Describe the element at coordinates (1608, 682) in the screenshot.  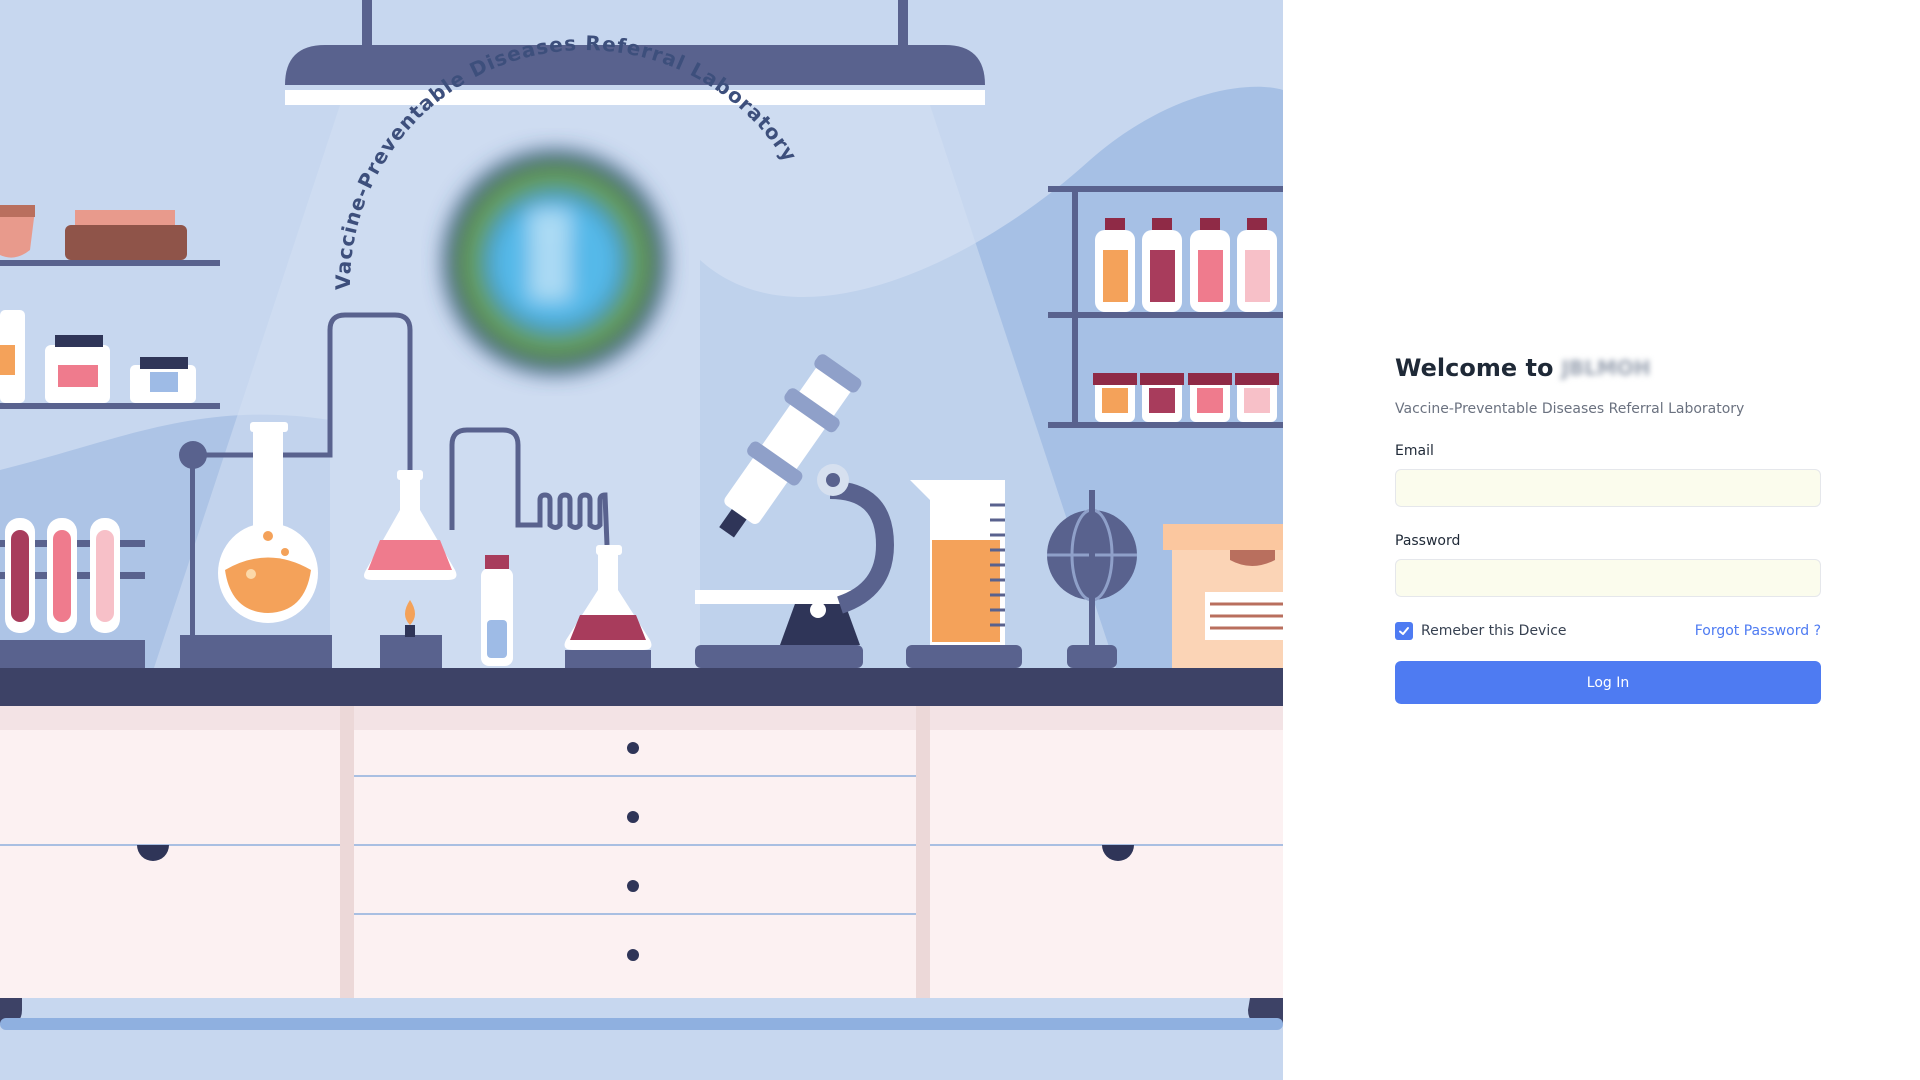
I see `login-button: Log In` at that location.